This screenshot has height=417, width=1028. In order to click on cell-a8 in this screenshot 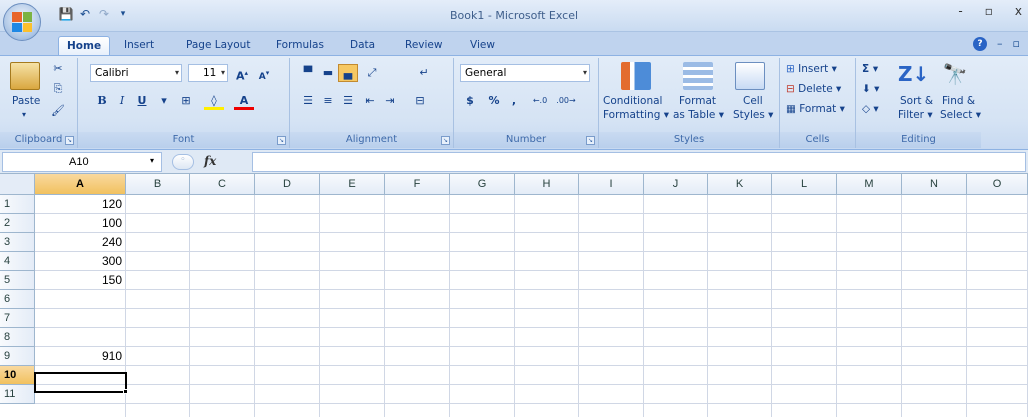, I will do `click(80, 337)`.